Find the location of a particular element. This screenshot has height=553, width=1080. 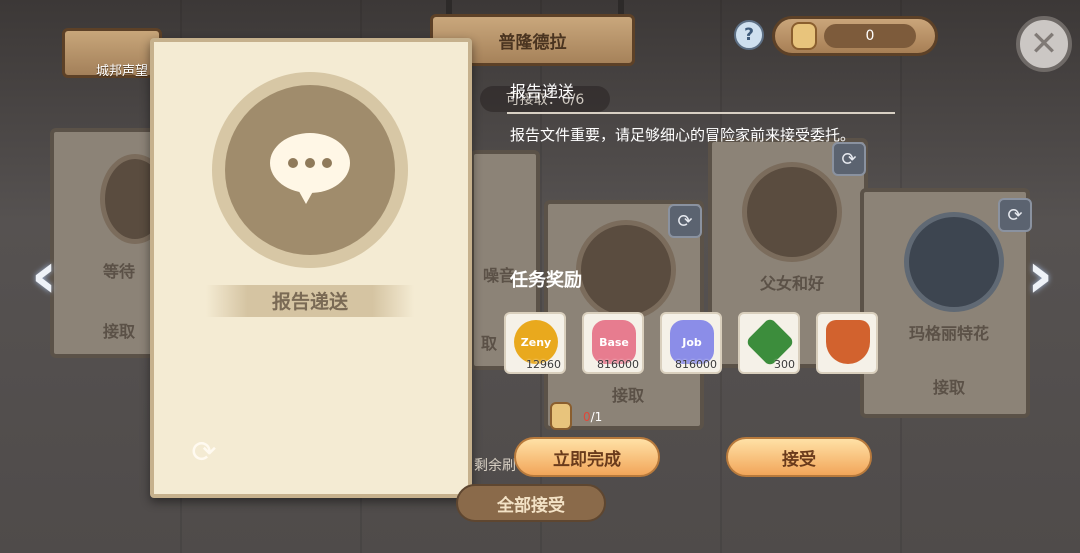

progress-current: 0 is located at coordinates (587, 417).